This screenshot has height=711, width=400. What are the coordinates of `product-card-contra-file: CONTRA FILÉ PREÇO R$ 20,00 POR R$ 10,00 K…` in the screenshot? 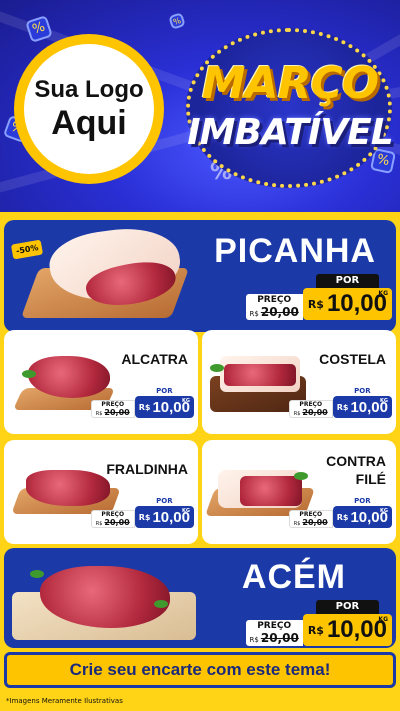 It's located at (299, 492).